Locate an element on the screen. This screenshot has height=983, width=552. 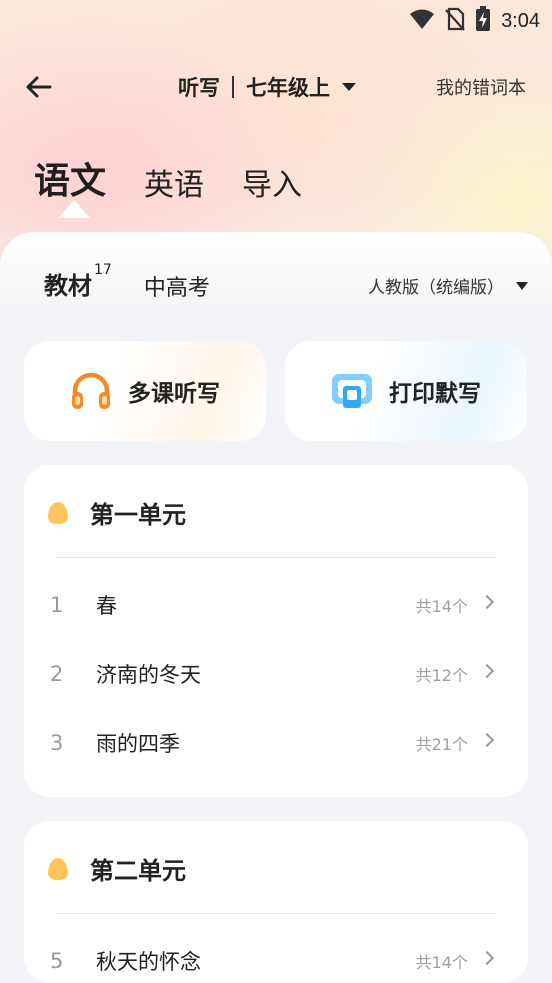
headphones-icon is located at coordinates (91, 391).